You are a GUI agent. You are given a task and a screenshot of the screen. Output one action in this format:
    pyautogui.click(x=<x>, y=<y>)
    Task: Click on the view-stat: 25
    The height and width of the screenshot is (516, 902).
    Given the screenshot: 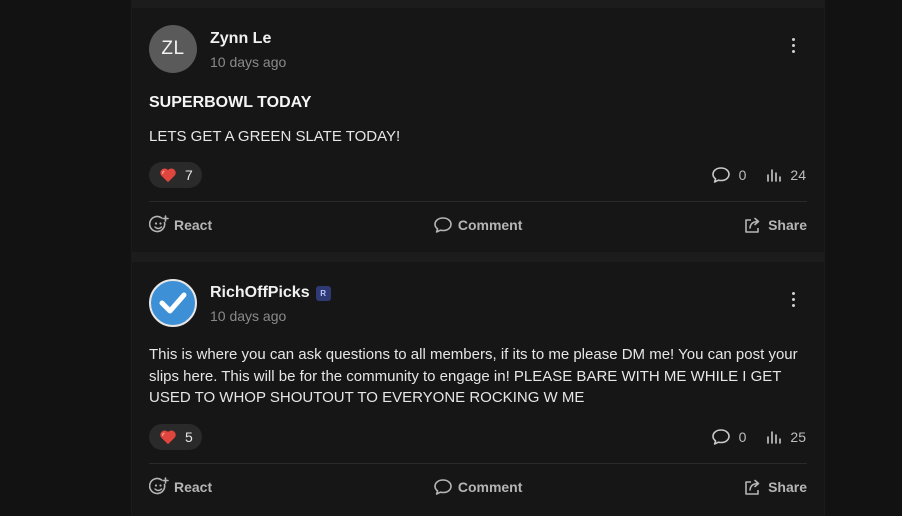 What is the action you would take?
    pyautogui.click(x=786, y=437)
    